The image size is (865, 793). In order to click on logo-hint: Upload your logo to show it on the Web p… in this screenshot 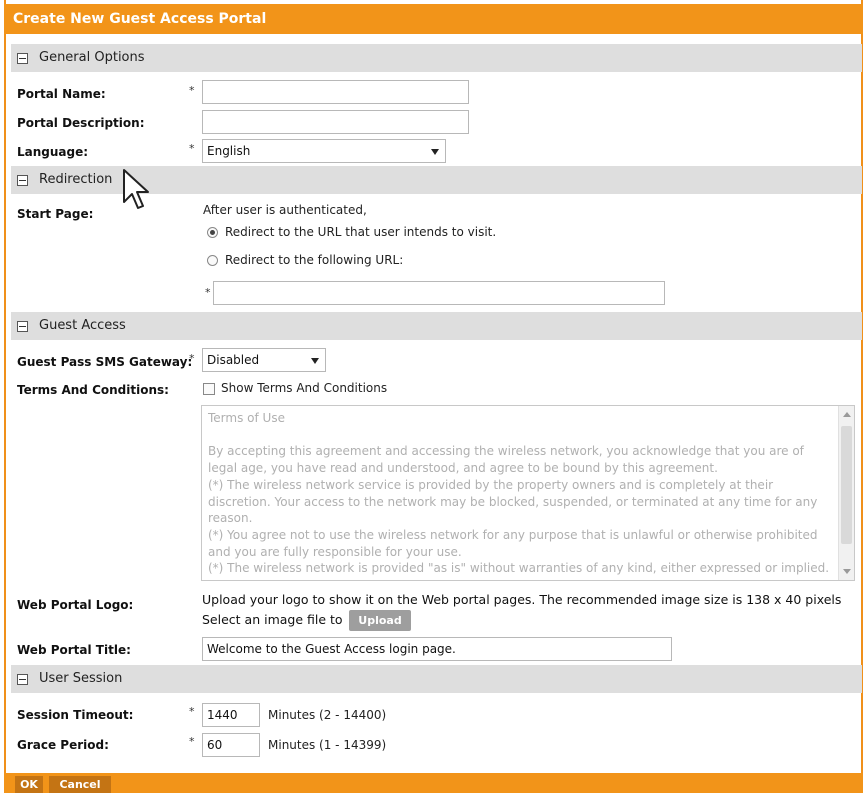, I will do `click(522, 599)`.